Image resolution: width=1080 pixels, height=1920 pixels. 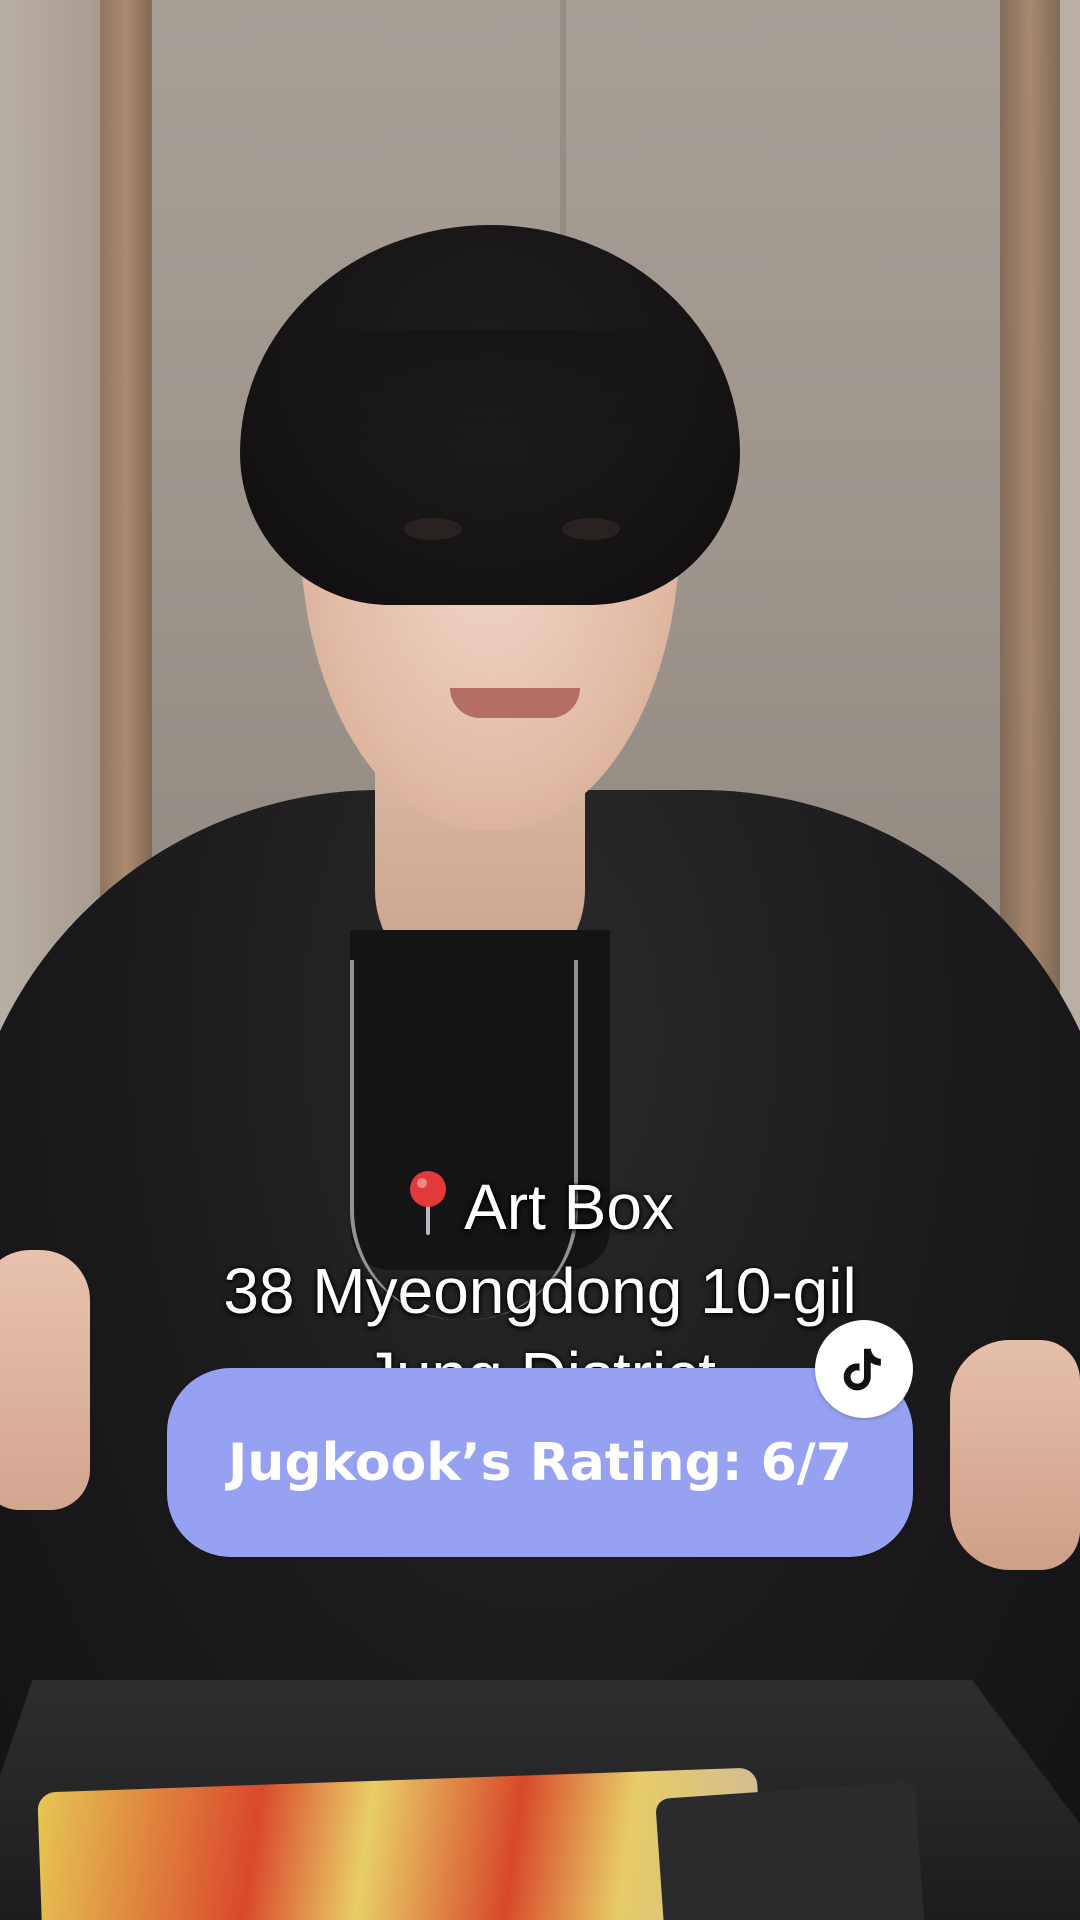 What do you see at coordinates (591, 529) in the screenshot?
I see `person-eye-right` at bounding box center [591, 529].